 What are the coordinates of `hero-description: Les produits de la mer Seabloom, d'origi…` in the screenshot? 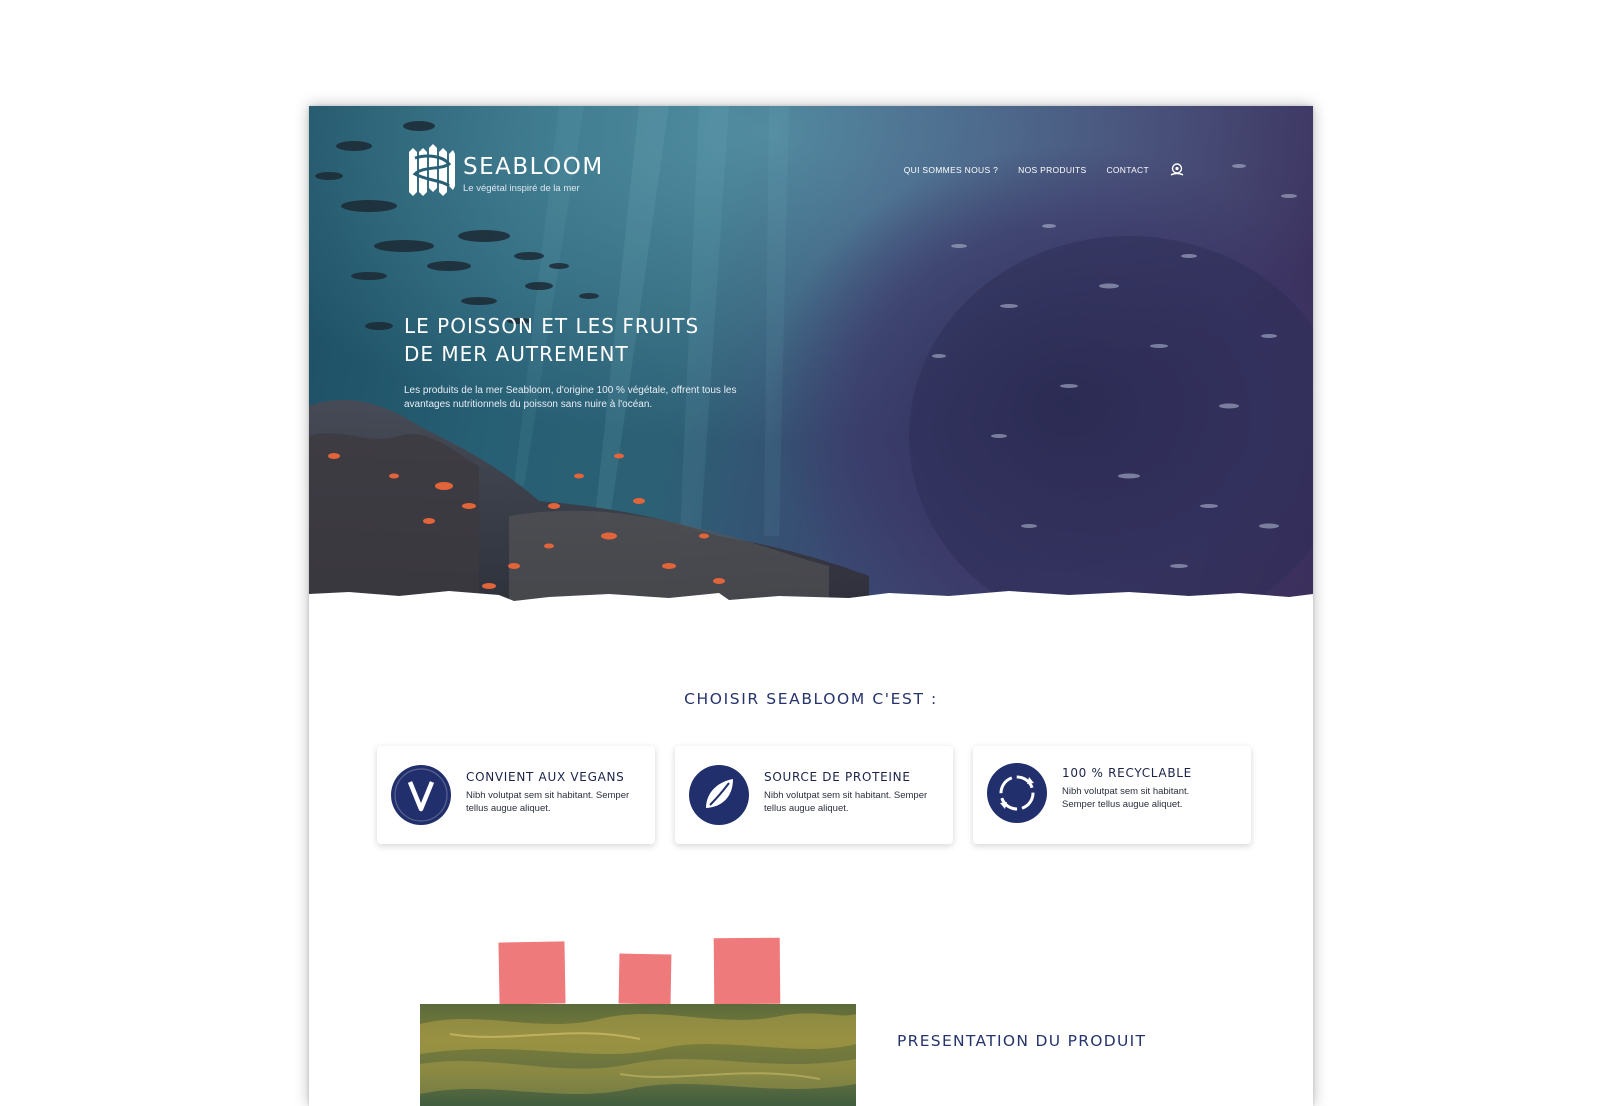 It's located at (570, 397).